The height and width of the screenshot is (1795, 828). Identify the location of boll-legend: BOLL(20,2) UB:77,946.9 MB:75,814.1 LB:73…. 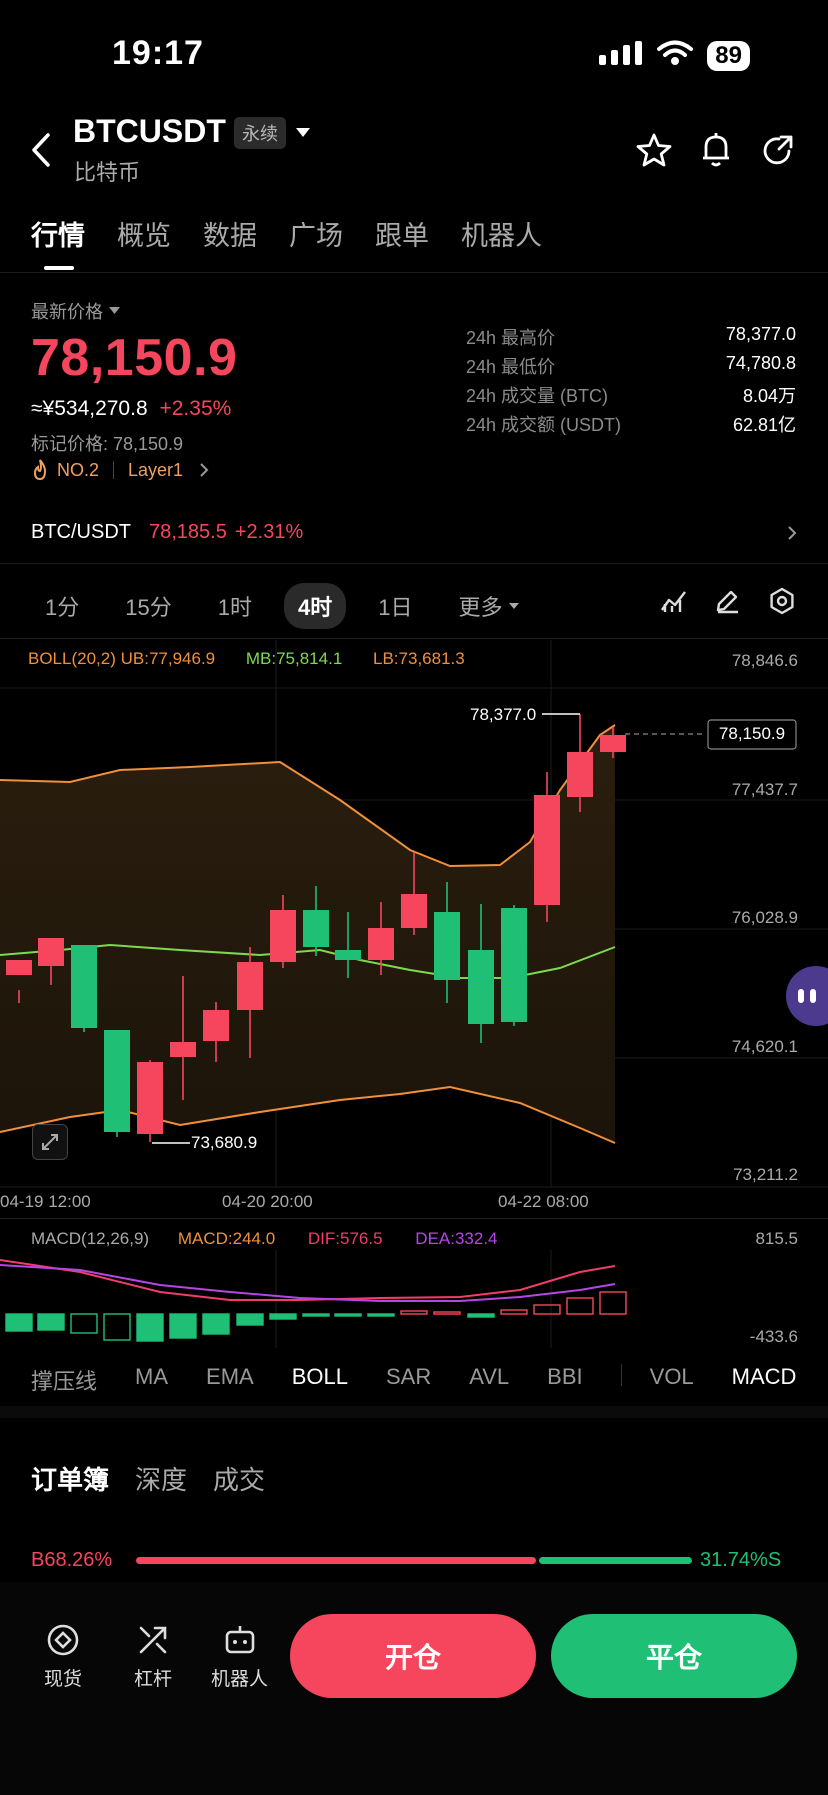
(246, 659).